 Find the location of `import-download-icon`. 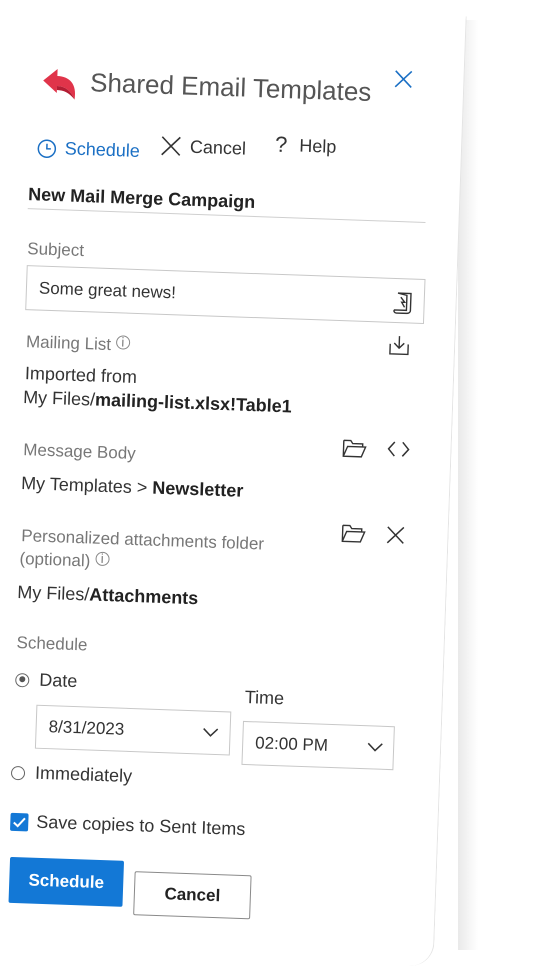

import-download-icon is located at coordinates (399, 345).